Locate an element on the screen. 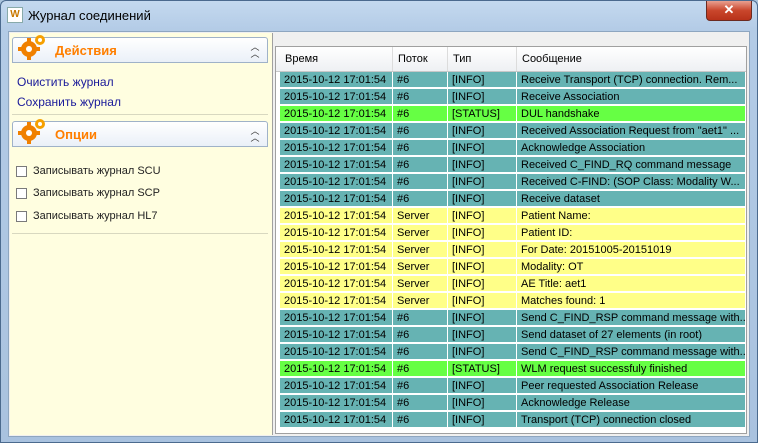 The height and width of the screenshot is (443, 758). cell-message: For Date: 20151005-20151019 is located at coordinates (631, 250).